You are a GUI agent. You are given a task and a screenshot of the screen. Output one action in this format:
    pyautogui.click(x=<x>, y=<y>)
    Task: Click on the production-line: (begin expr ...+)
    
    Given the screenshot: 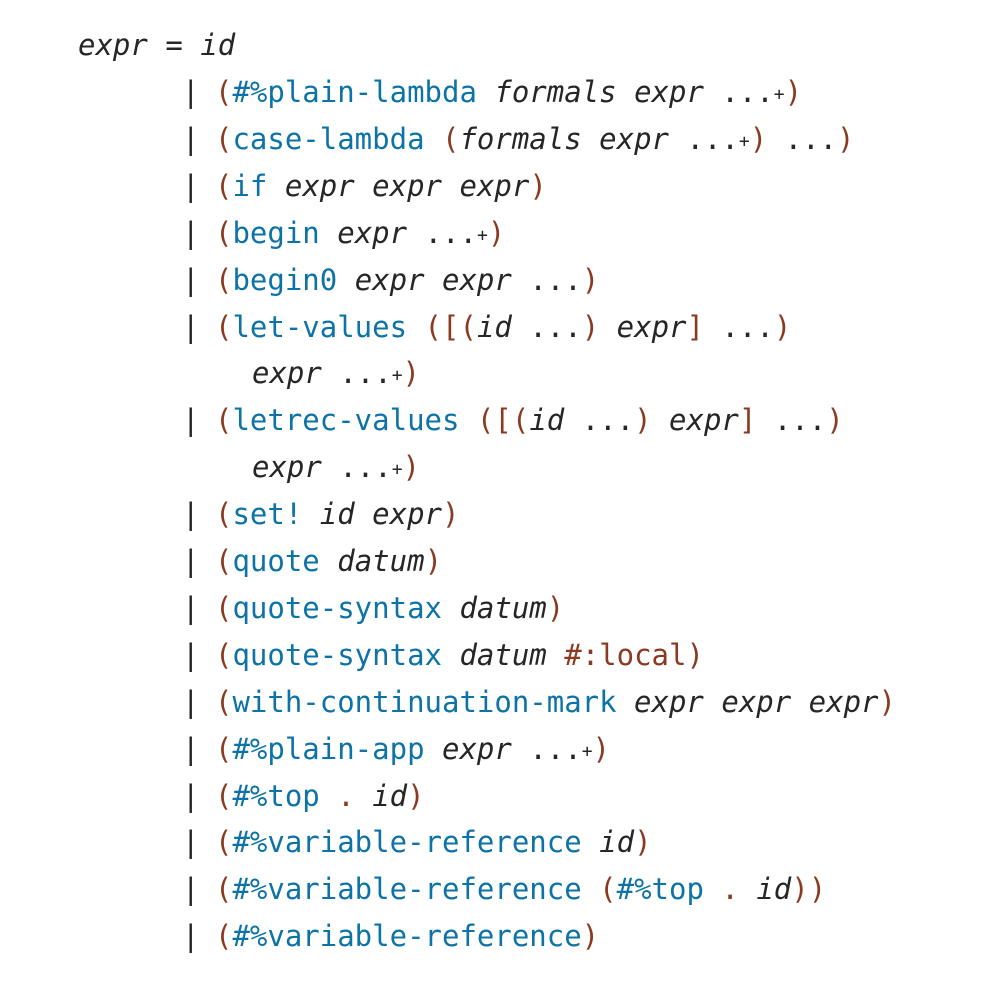 What is the action you would take?
    pyautogui.click(x=360, y=233)
    